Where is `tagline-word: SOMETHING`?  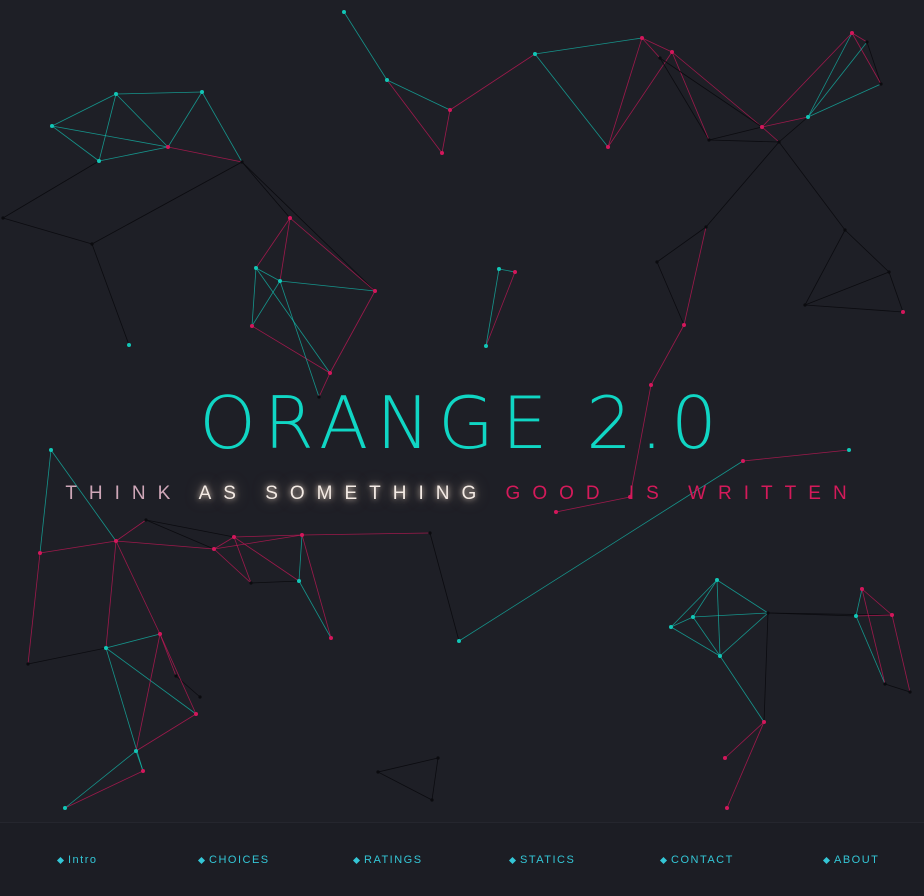
tagline-word: SOMETHING is located at coordinates (377, 493).